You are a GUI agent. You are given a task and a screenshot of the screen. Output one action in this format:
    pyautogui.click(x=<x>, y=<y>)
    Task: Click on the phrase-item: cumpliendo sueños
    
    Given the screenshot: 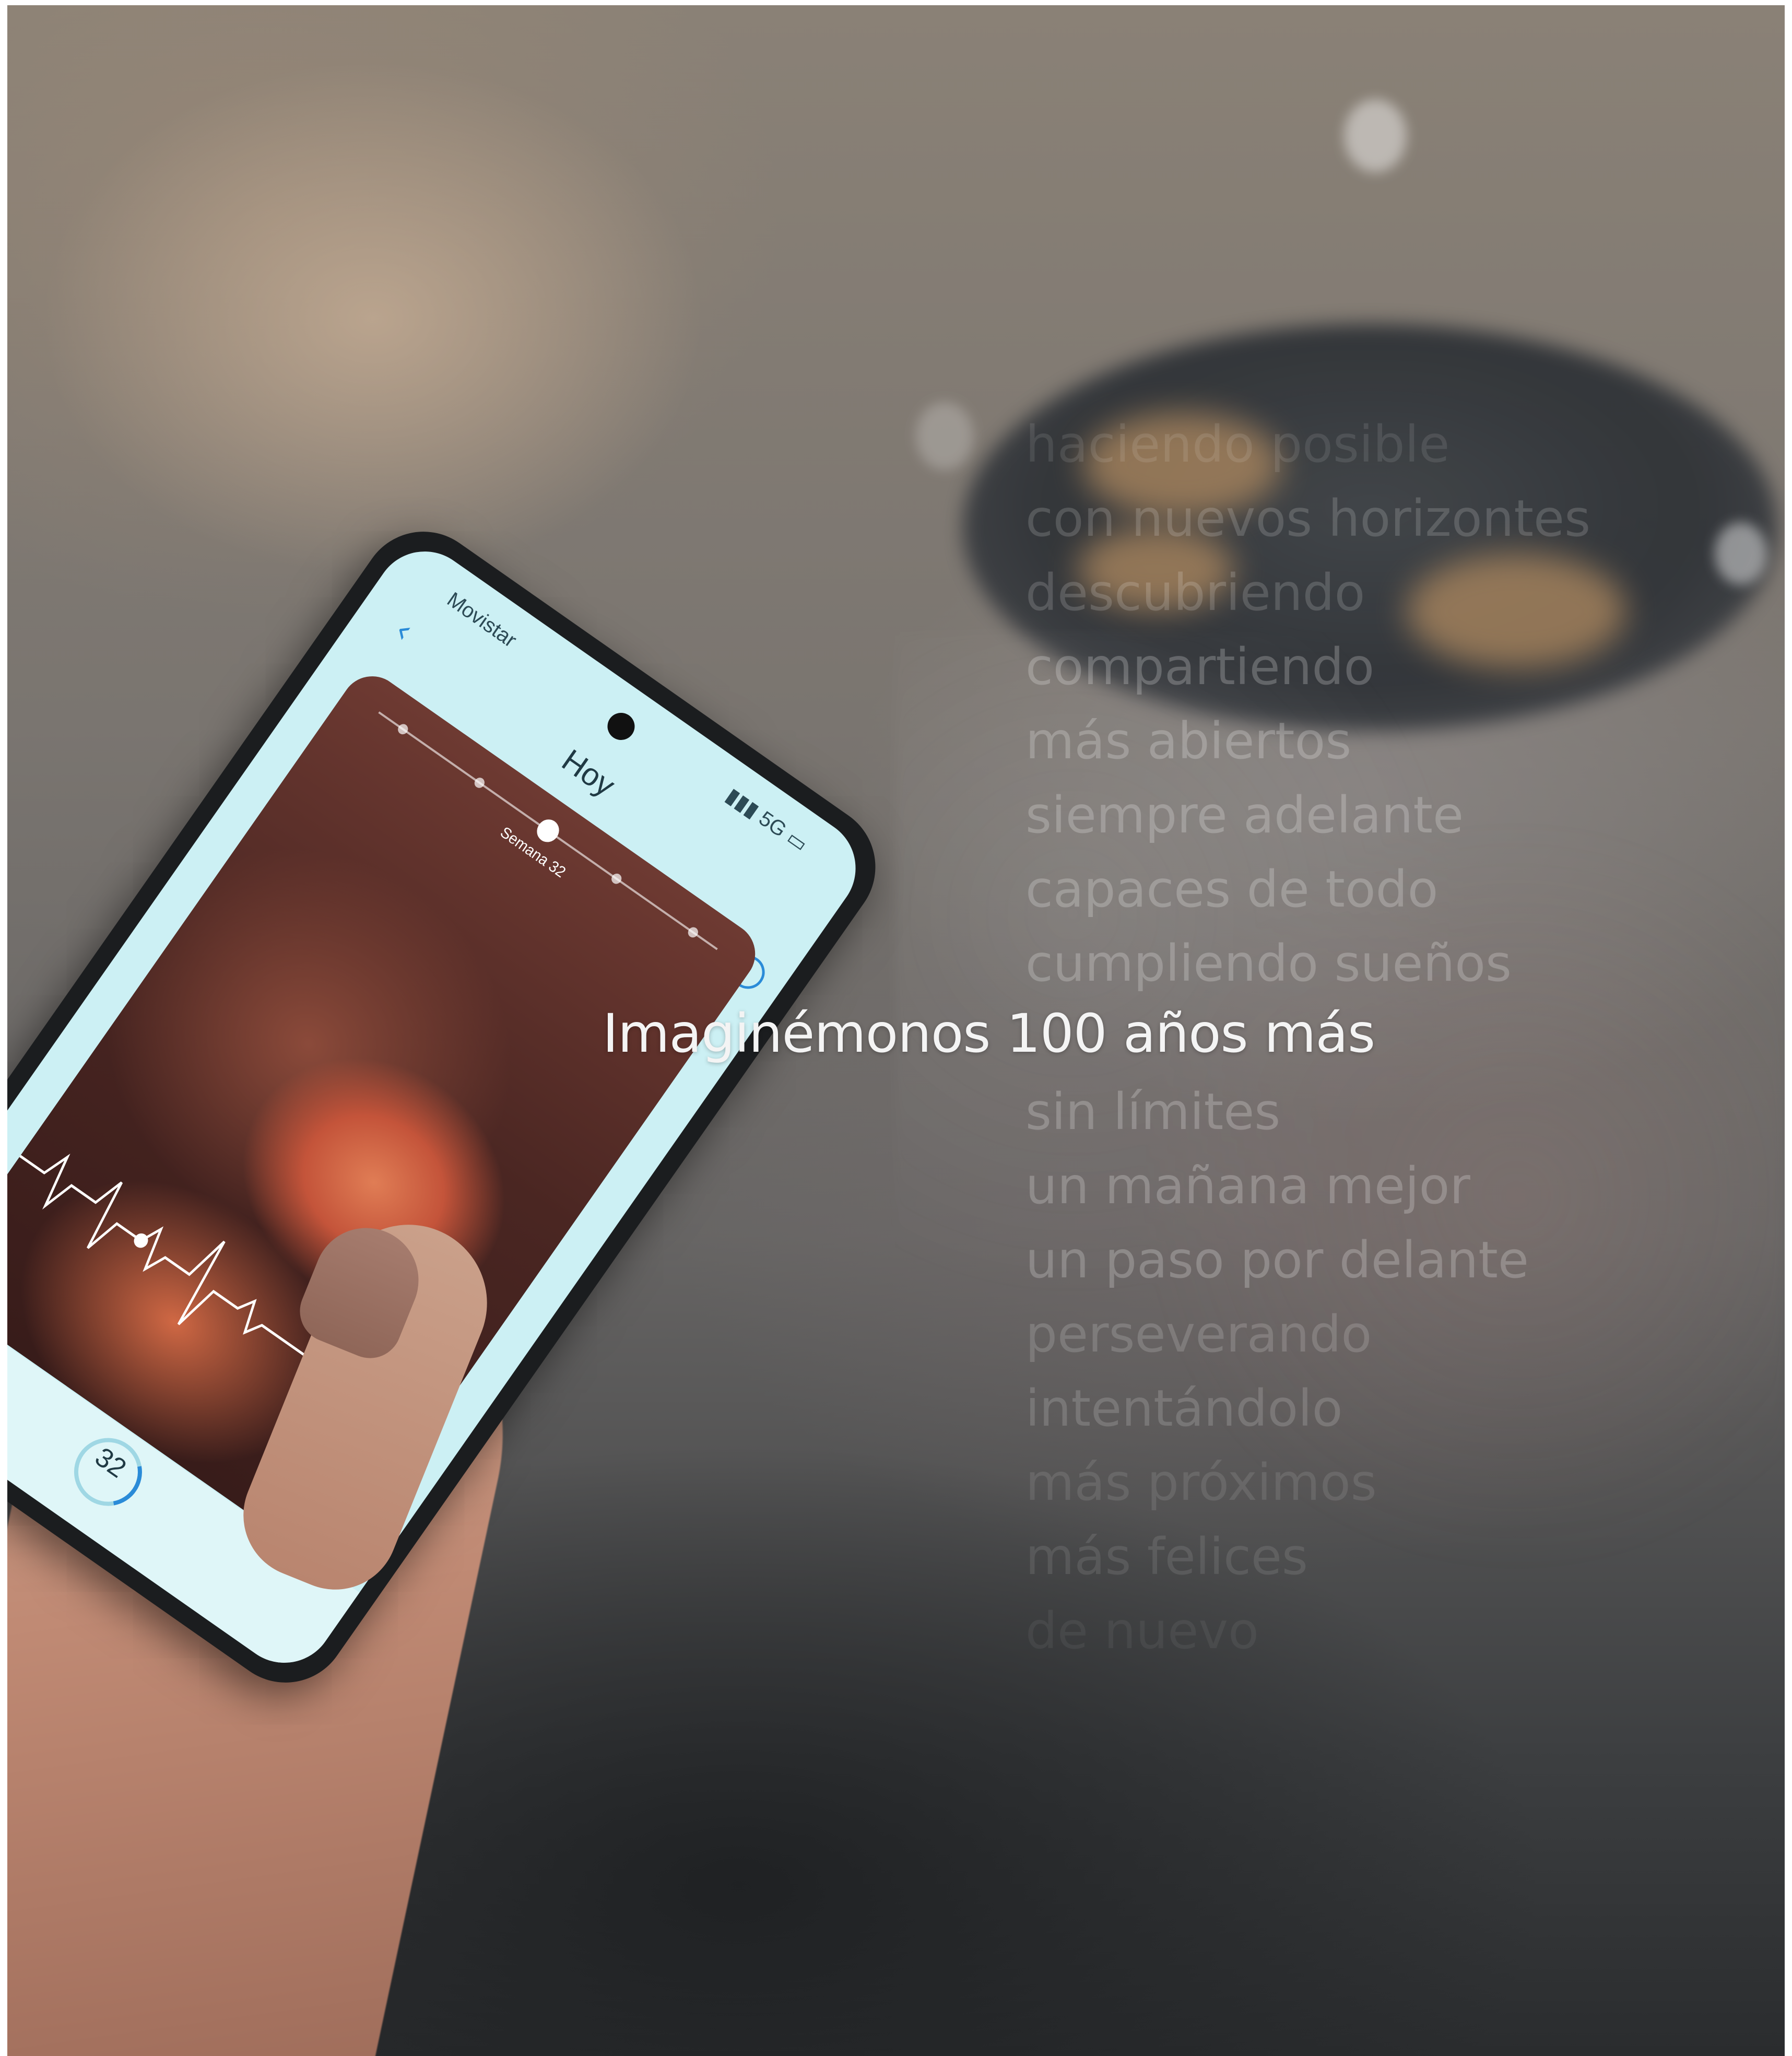 What is the action you would take?
    pyautogui.click(x=1268, y=963)
    